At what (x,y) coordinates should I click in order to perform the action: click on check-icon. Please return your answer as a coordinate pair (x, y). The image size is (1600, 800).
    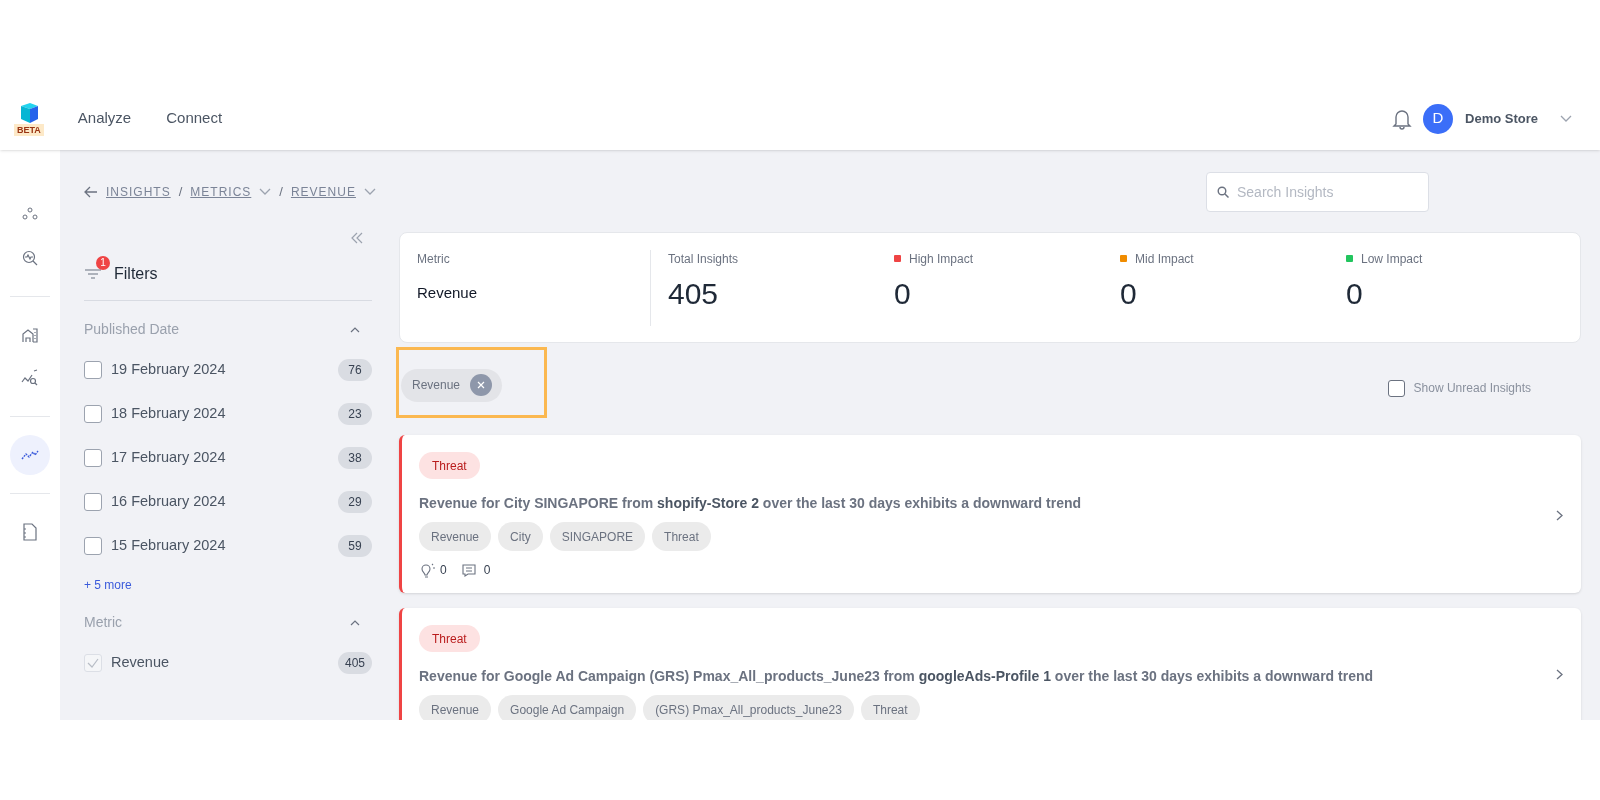
    Looking at the image, I should click on (93, 663).